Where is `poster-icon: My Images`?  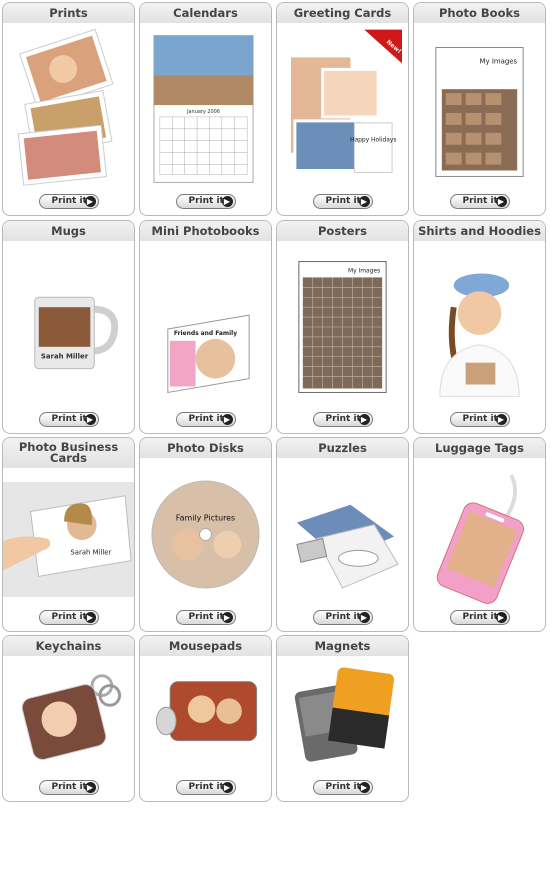
poster-icon: My Images is located at coordinates (342, 327).